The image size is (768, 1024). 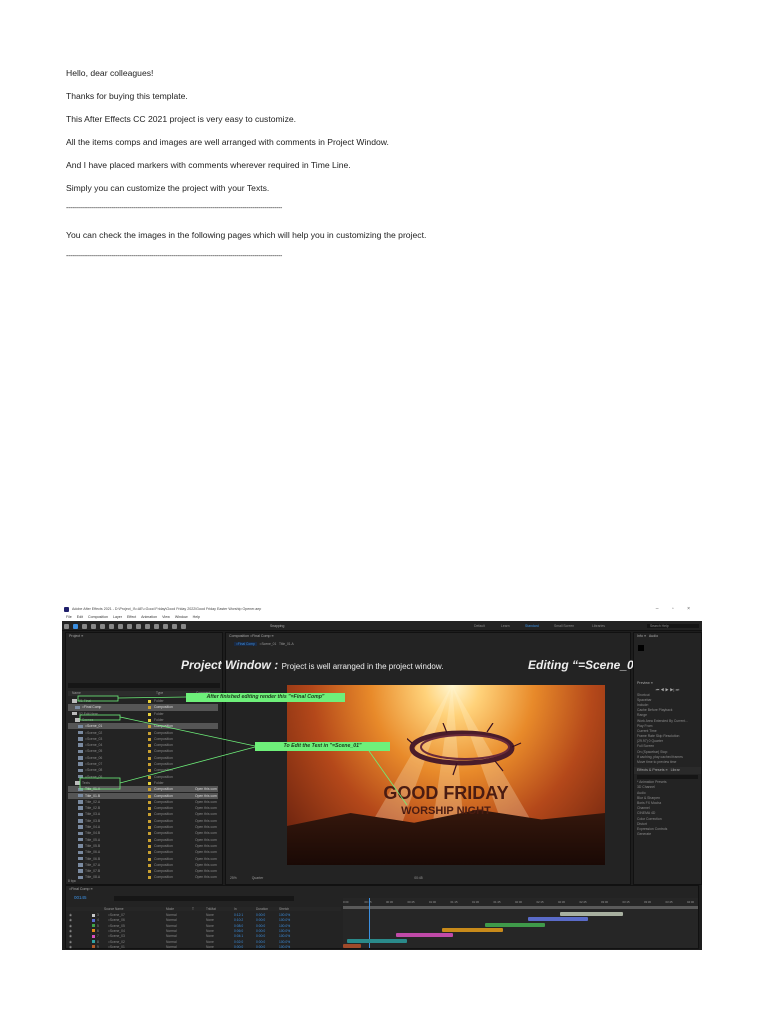 What do you see at coordinates (675, 770) in the screenshot?
I see `libraries-tab: Librar` at bounding box center [675, 770].